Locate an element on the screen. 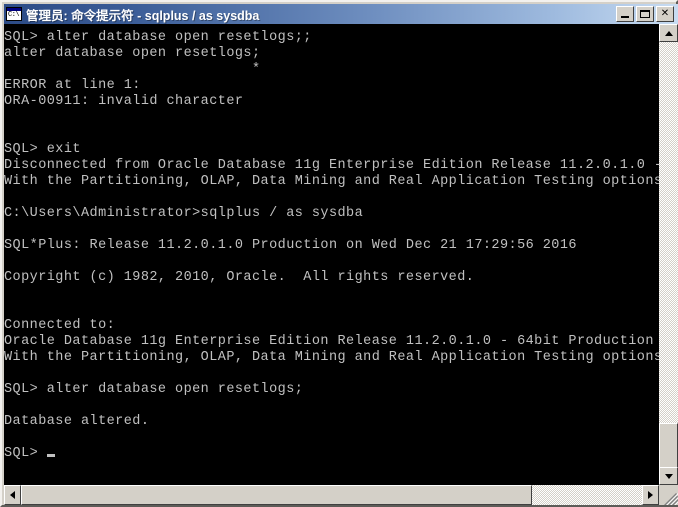  chevron-right-icon is located at coordinates (650, 495).